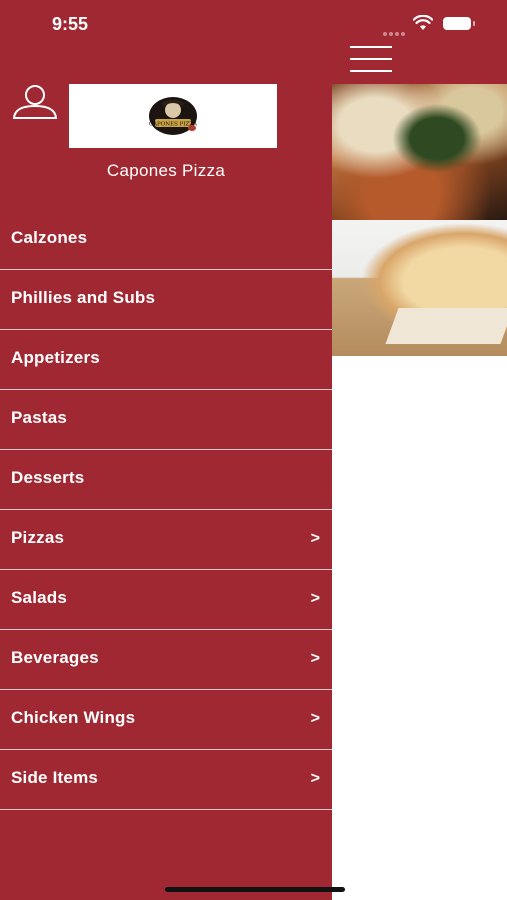 The image size is (507, 900). I want to click on battery-icon, so click(459, 23).